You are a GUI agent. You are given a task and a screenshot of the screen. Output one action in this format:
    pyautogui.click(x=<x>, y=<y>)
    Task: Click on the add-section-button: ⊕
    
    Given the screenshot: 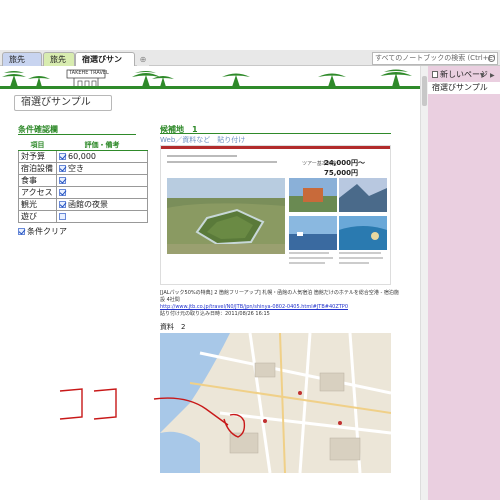 What is the action you would take?
    pyautogui.click(x=143, y=59)
    